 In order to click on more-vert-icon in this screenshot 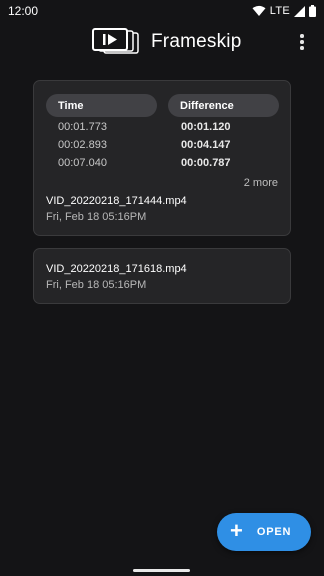, I will do `click(302, 36)`.